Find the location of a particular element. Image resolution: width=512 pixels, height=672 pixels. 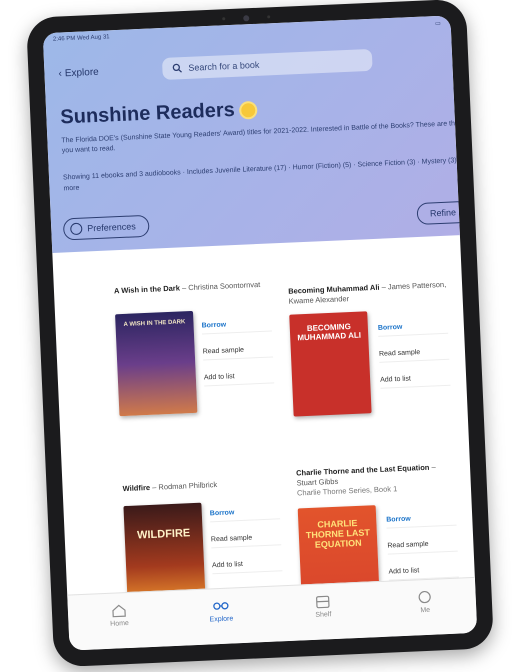

search-bar is located at coordinates (267, 64).